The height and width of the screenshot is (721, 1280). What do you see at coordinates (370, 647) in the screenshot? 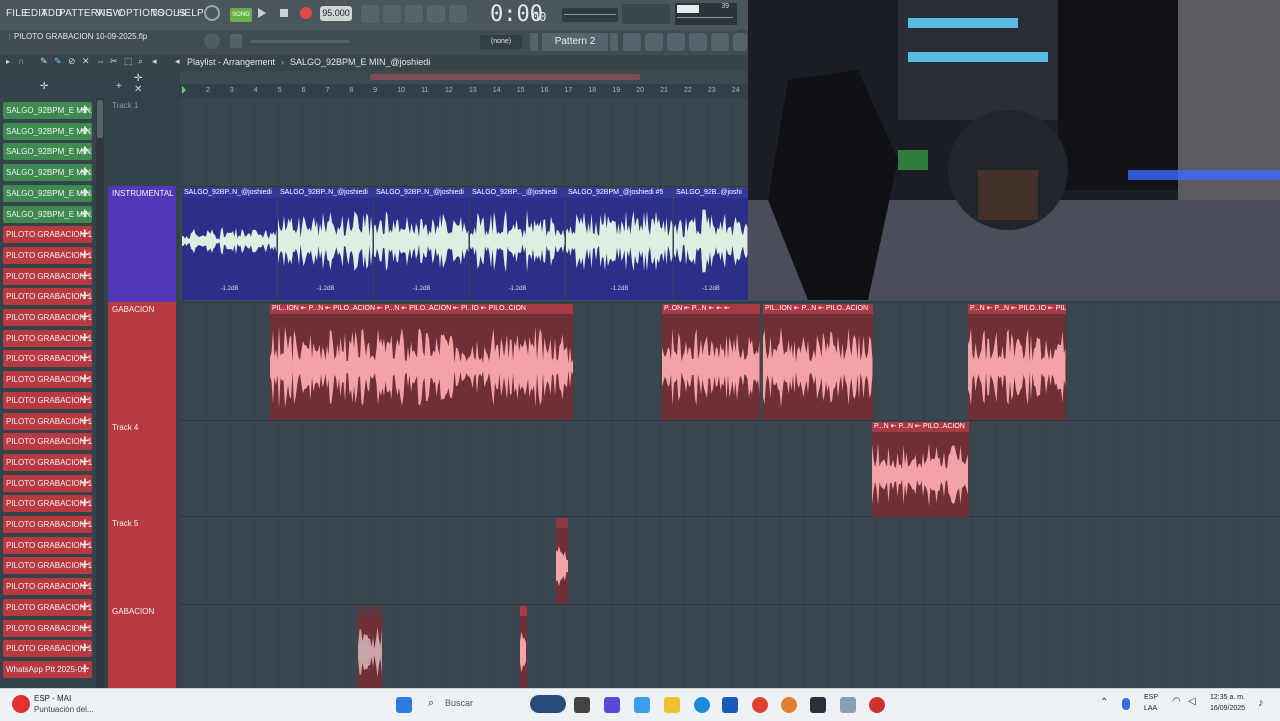
I see `audio-clip-gabacion-2a` at bounding box center [370, 647].